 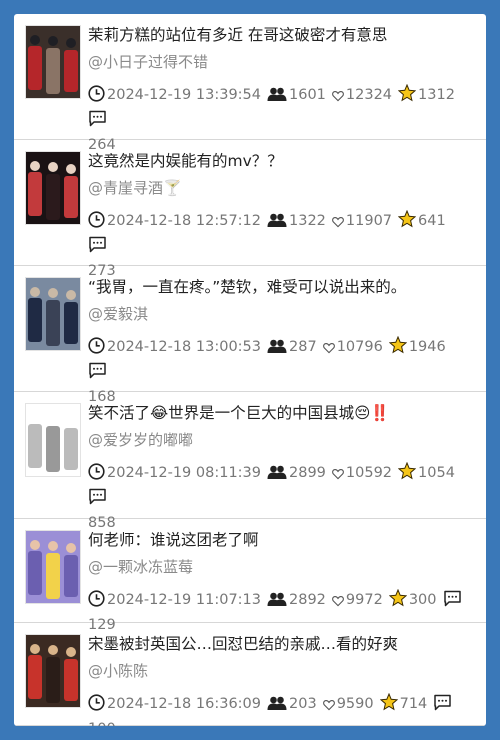 What do you see at coordinates (422, 600) in the screenshot?
I see `favorite-count: 300` at bounding box center [422, 600].